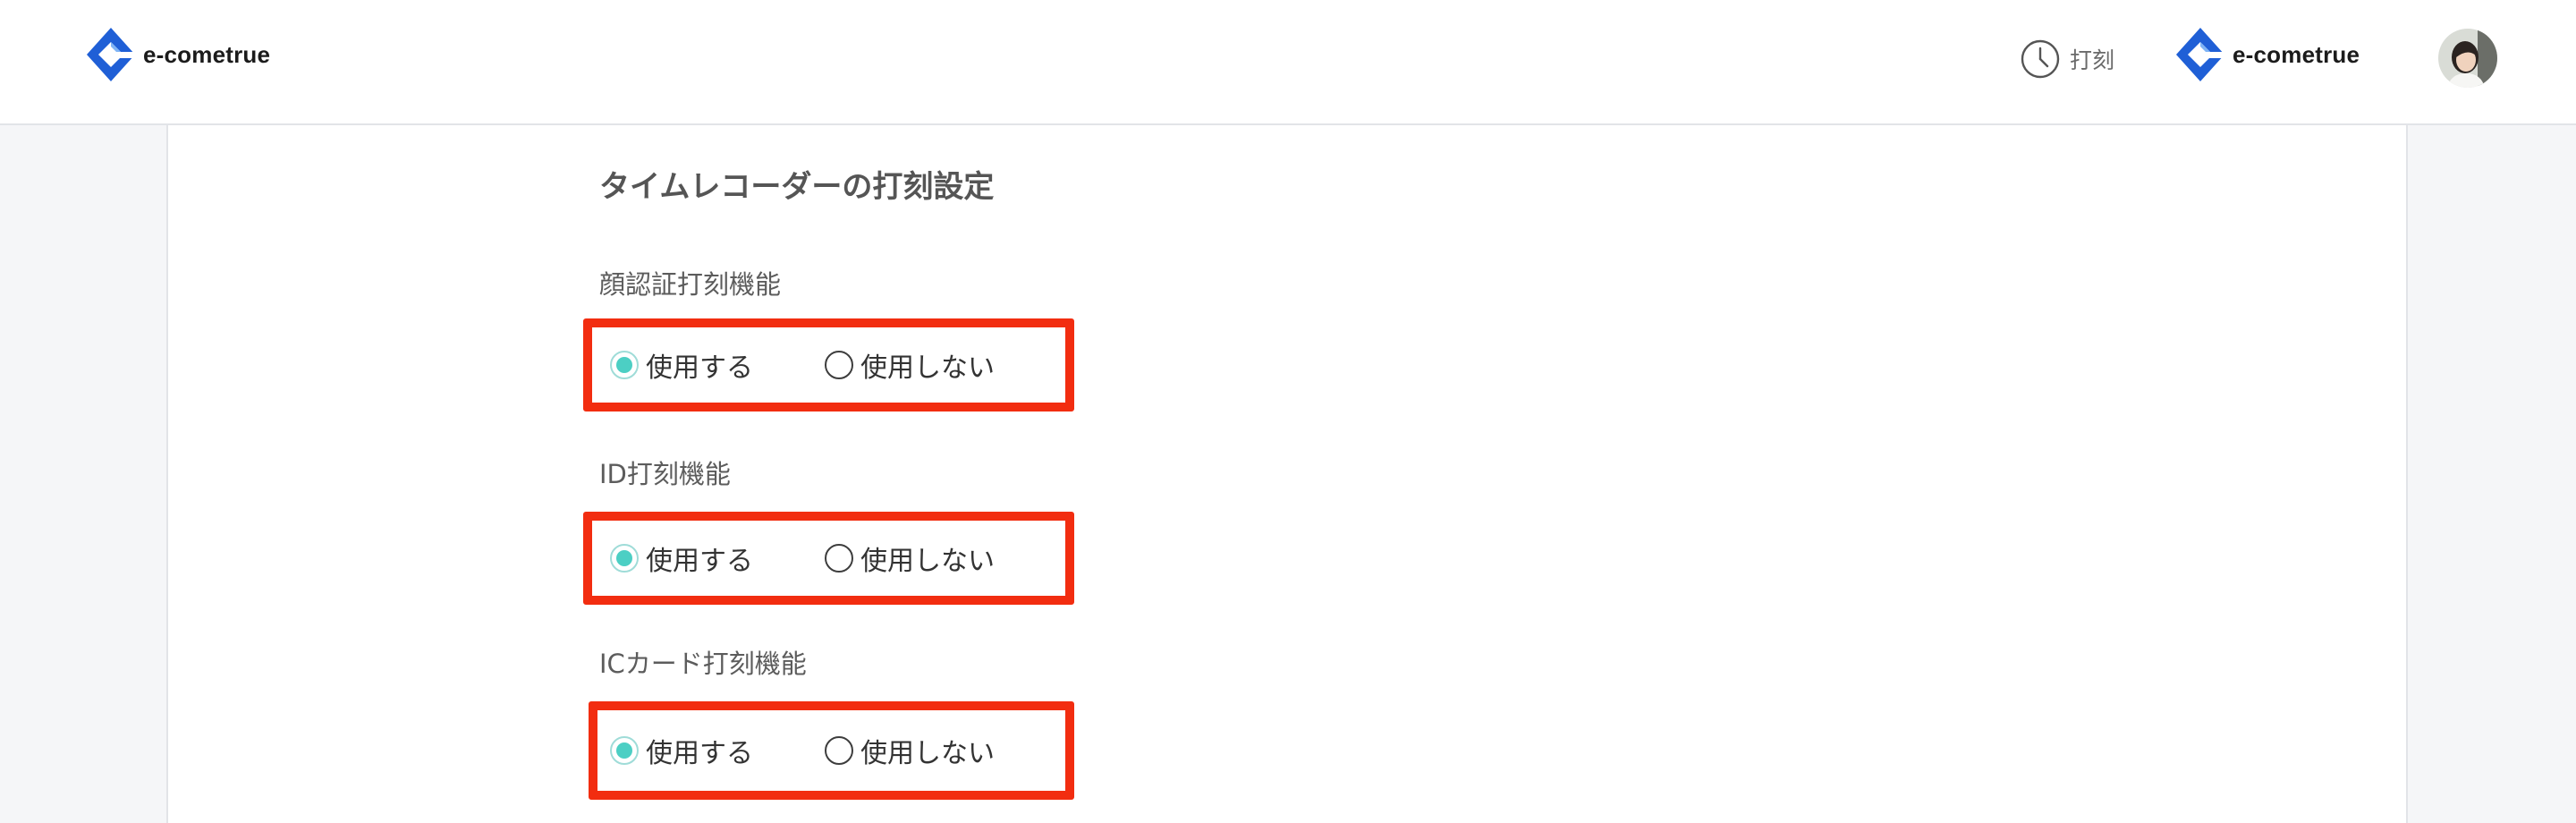  I want to click on ic-card-punch-not-use-option: 使用しない, so click(910, 750).